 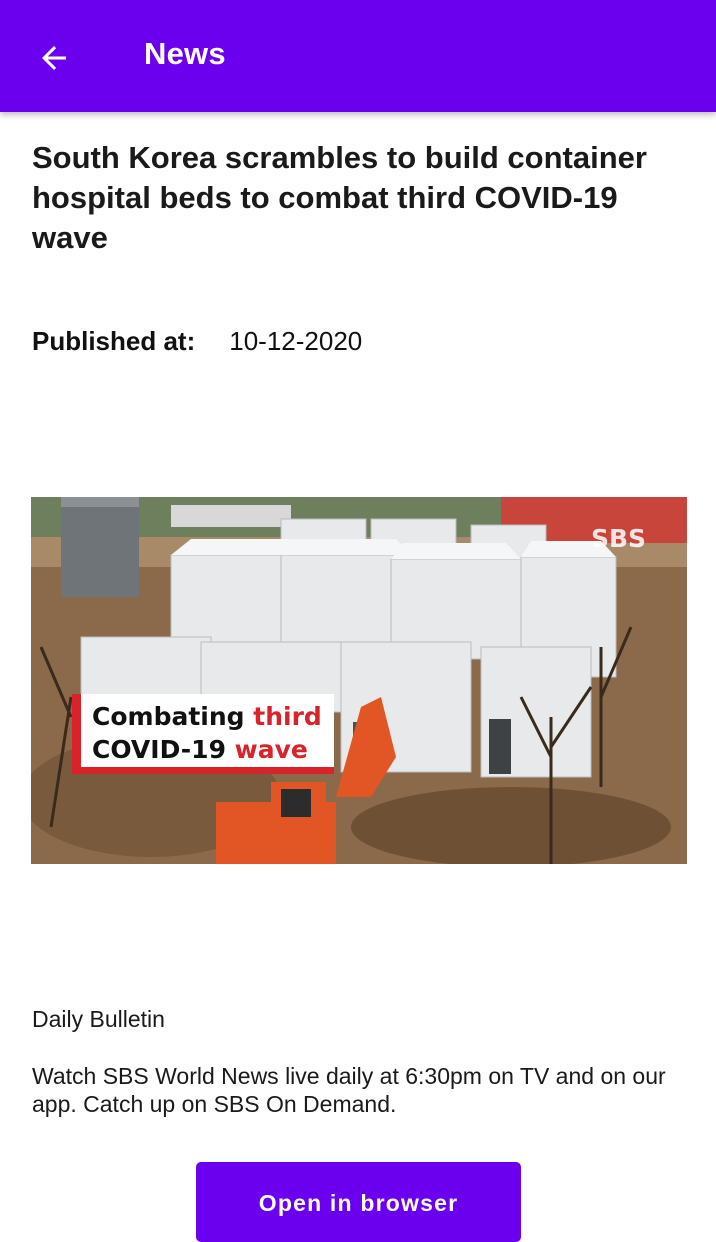 I want to click on article-source: Daily Bulletin, so click(x=98, y=1019).